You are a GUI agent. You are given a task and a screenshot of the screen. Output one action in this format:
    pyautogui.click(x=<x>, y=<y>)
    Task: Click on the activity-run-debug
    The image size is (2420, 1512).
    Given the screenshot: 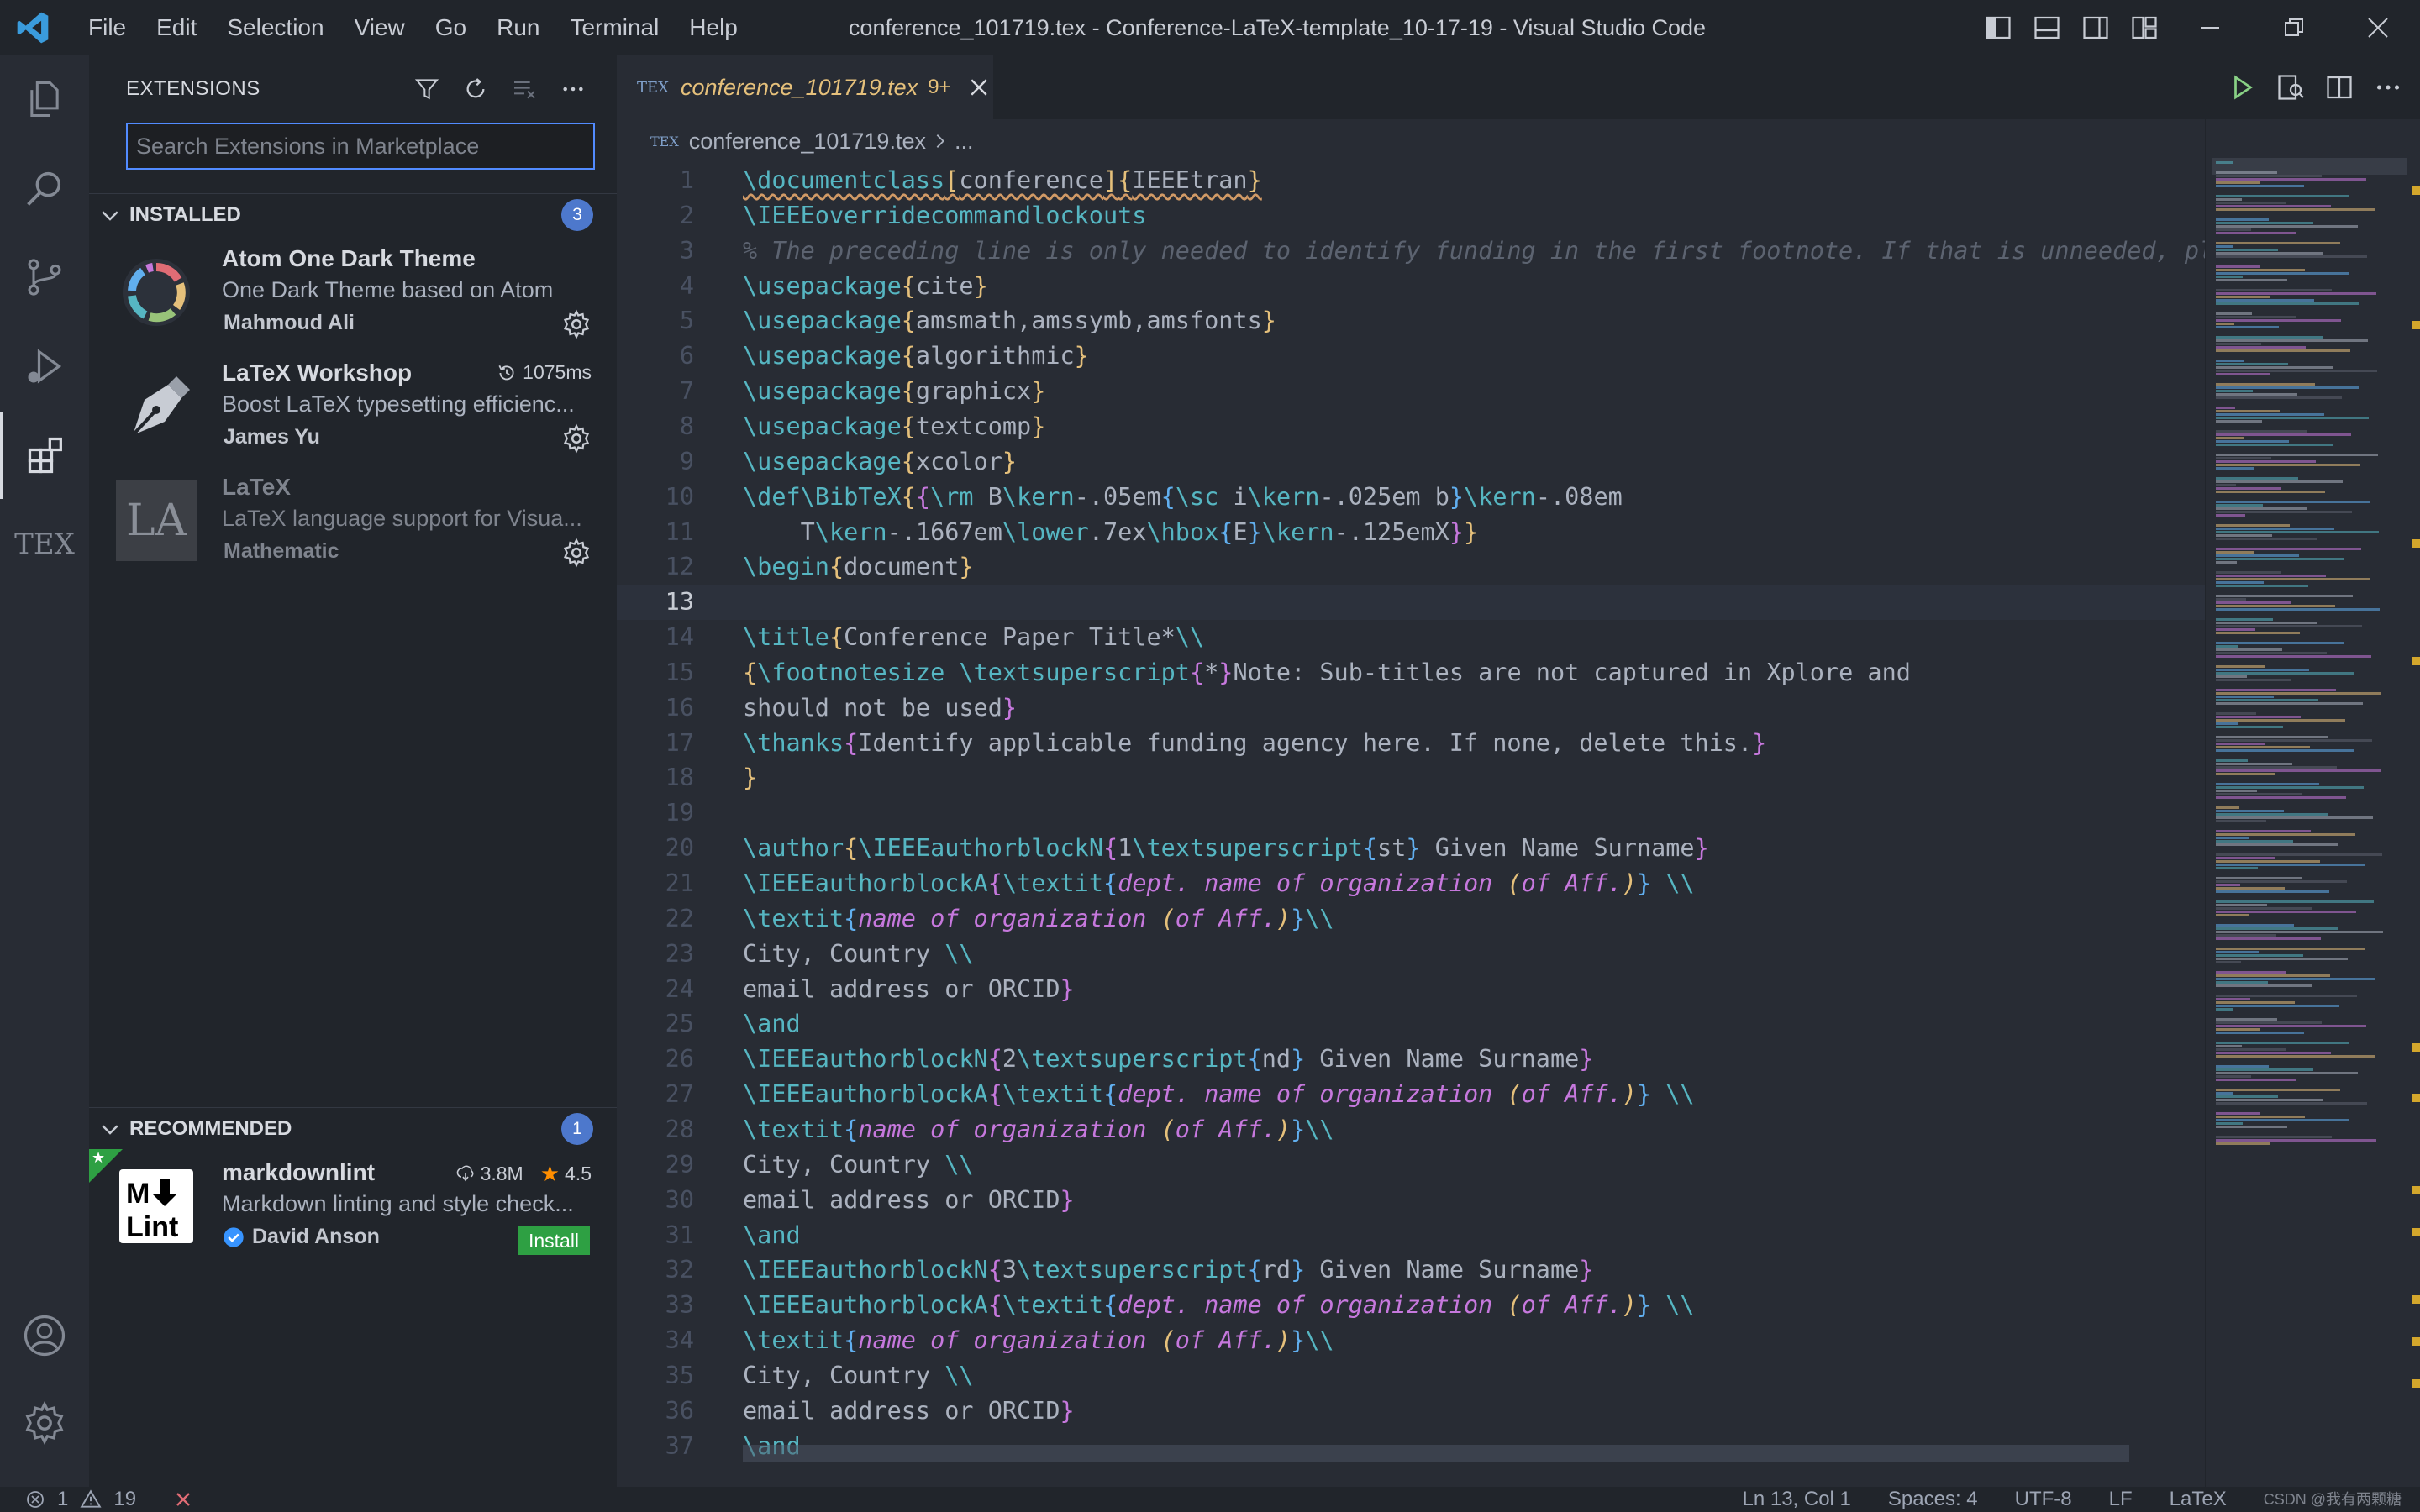 What is the action you would take?
    pyautogui.click(x=44, y=366)
    